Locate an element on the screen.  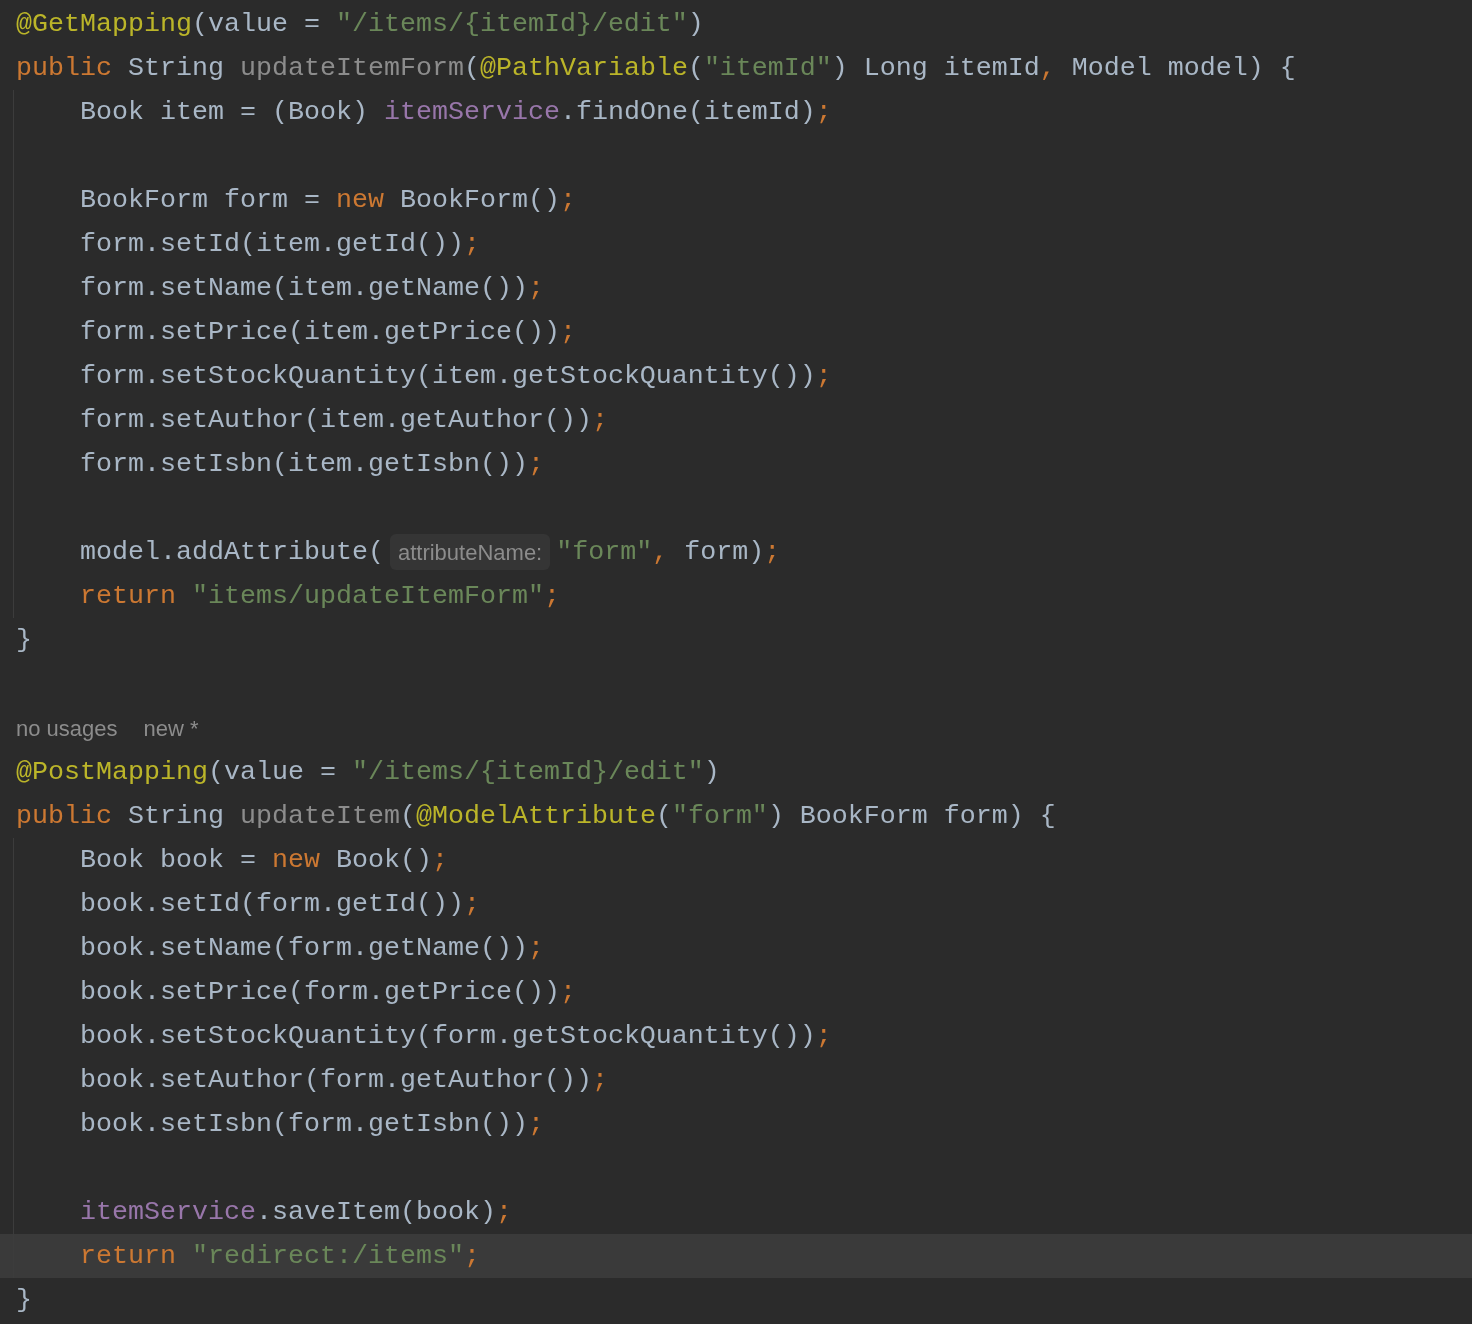
code-line: public String updateItem(@ModelAttribute("form") BookForm form) { is located at coordinates (536, 816).